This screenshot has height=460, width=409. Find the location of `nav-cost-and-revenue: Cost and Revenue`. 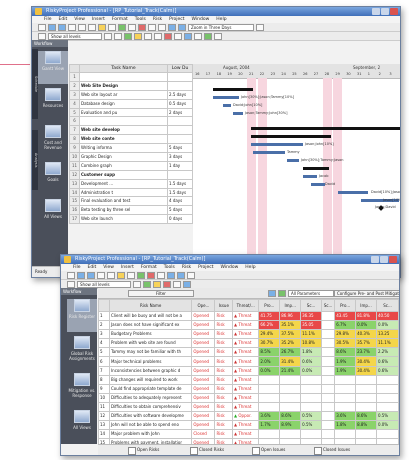

nav-cost-and-revenue: Cost and Revenue is located at coordinates (53, 141).